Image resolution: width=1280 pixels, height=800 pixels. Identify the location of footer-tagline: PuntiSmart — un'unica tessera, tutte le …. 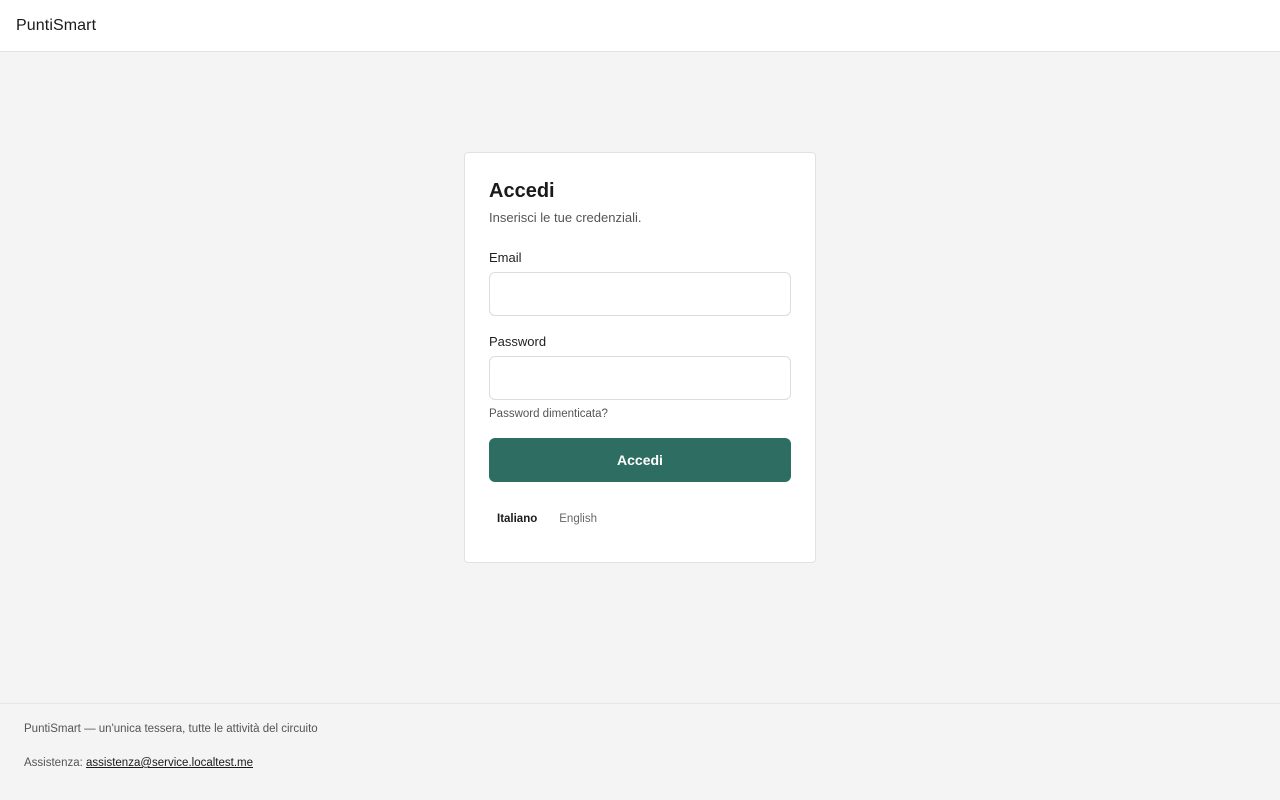
(171, 729).